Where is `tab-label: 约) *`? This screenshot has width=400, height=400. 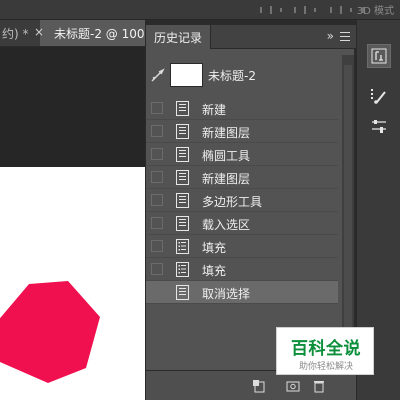 tab-label: 约) * is located at coordinates (15, 33).